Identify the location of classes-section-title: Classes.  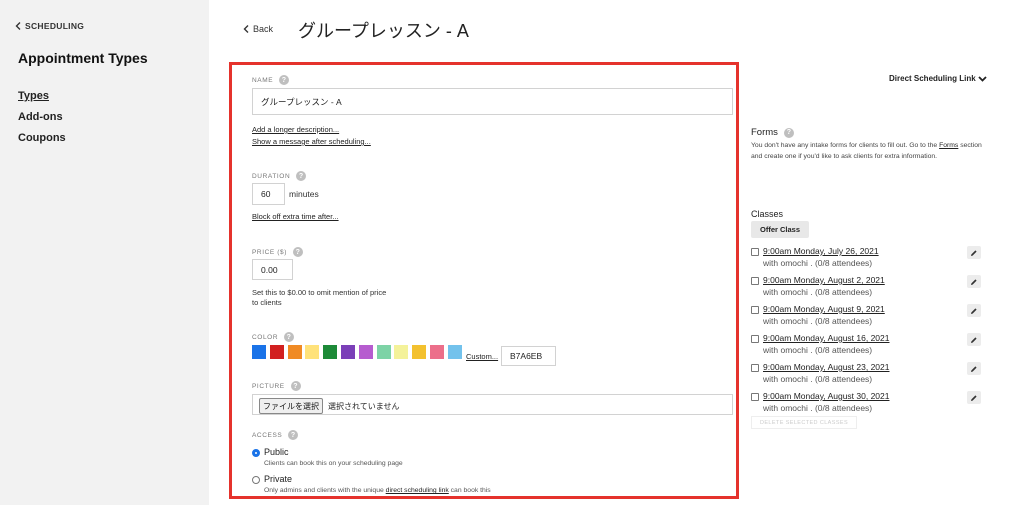
(767, 214).